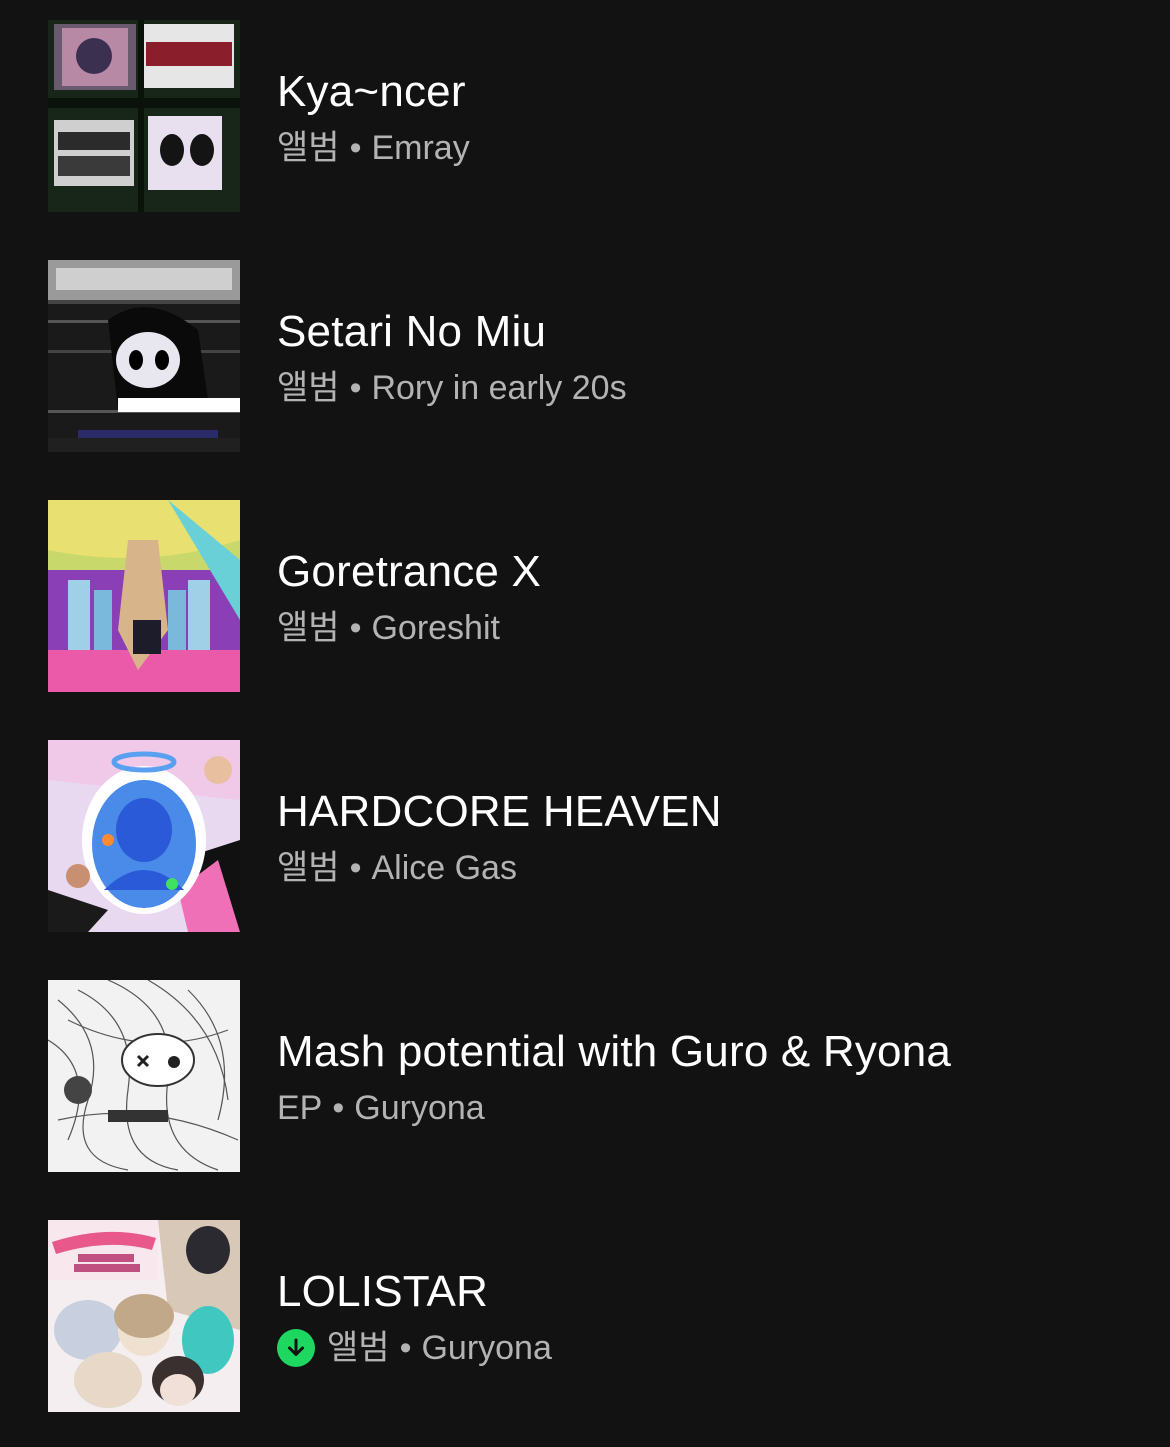 This screenshot has height=1447, width=1170. What do you see at coordinates (499, 811) in the screenshot?
I see `album-title: HARDCORE HEAVEN` at bounding box center [499, 811].